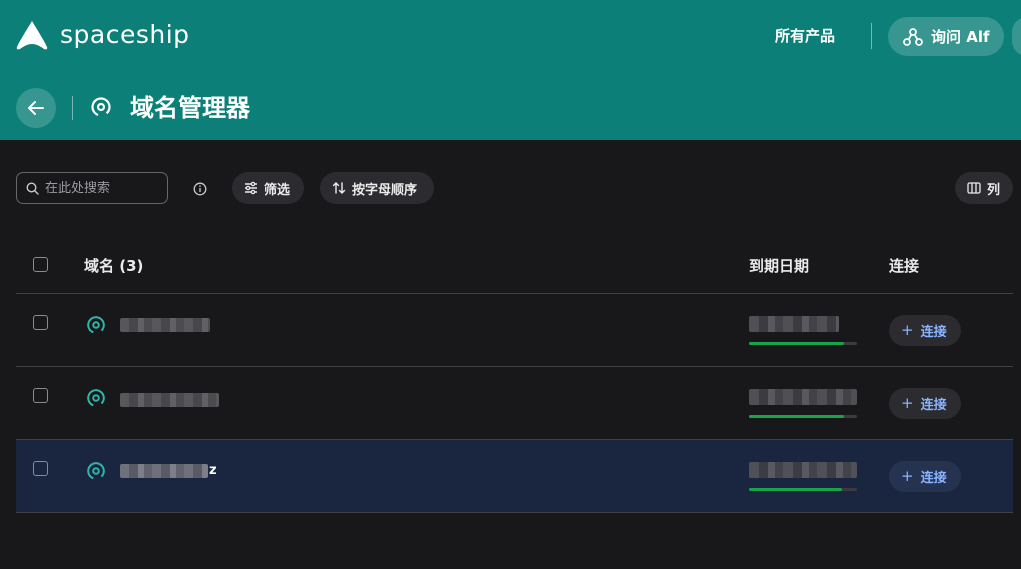  Describe the element at coordinates (339, 188) in the screenshot. I see `sort-arrows-icon` at that location.